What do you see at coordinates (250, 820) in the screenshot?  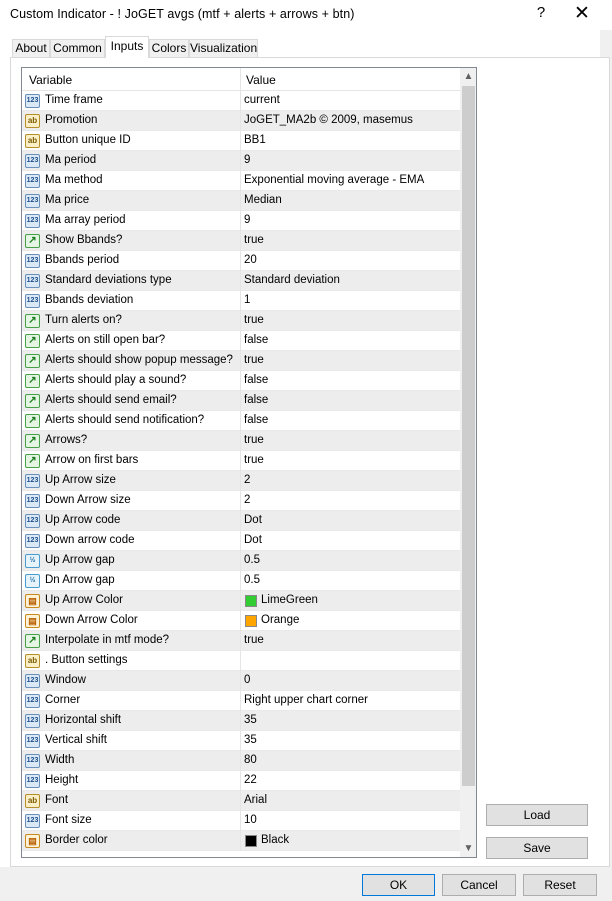 I see `variable-value: 10` at bounding box center [250, 820].